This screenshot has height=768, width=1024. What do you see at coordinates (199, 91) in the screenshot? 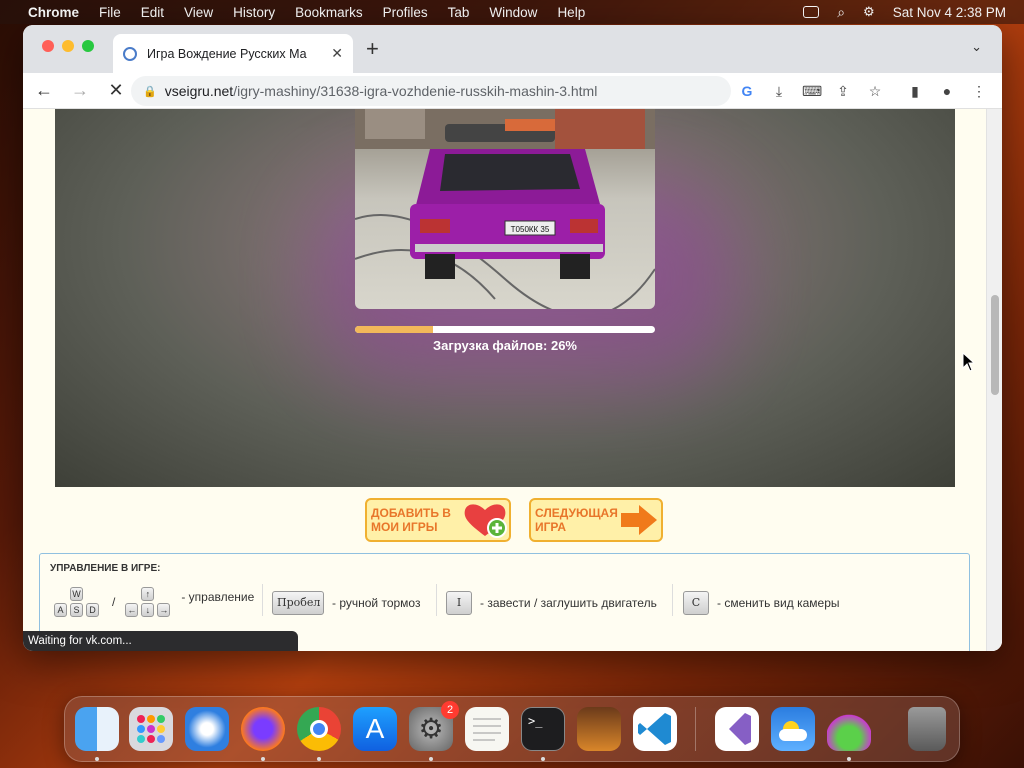
I see `url-host: vseigru.net` at bounding box center [199, 91].